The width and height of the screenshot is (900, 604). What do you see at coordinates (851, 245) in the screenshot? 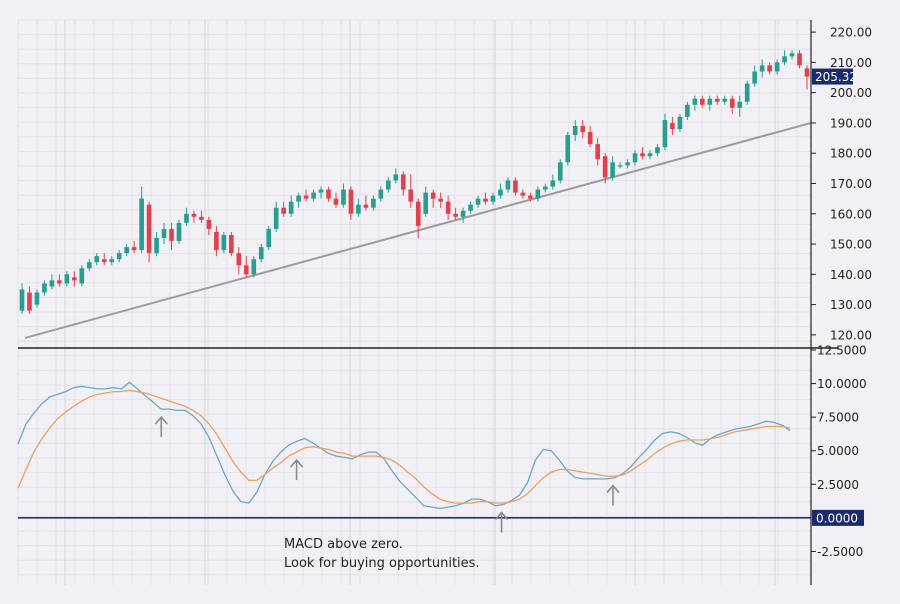
I see `price-tick-label: 150.00` at bounding box center [851, 245].